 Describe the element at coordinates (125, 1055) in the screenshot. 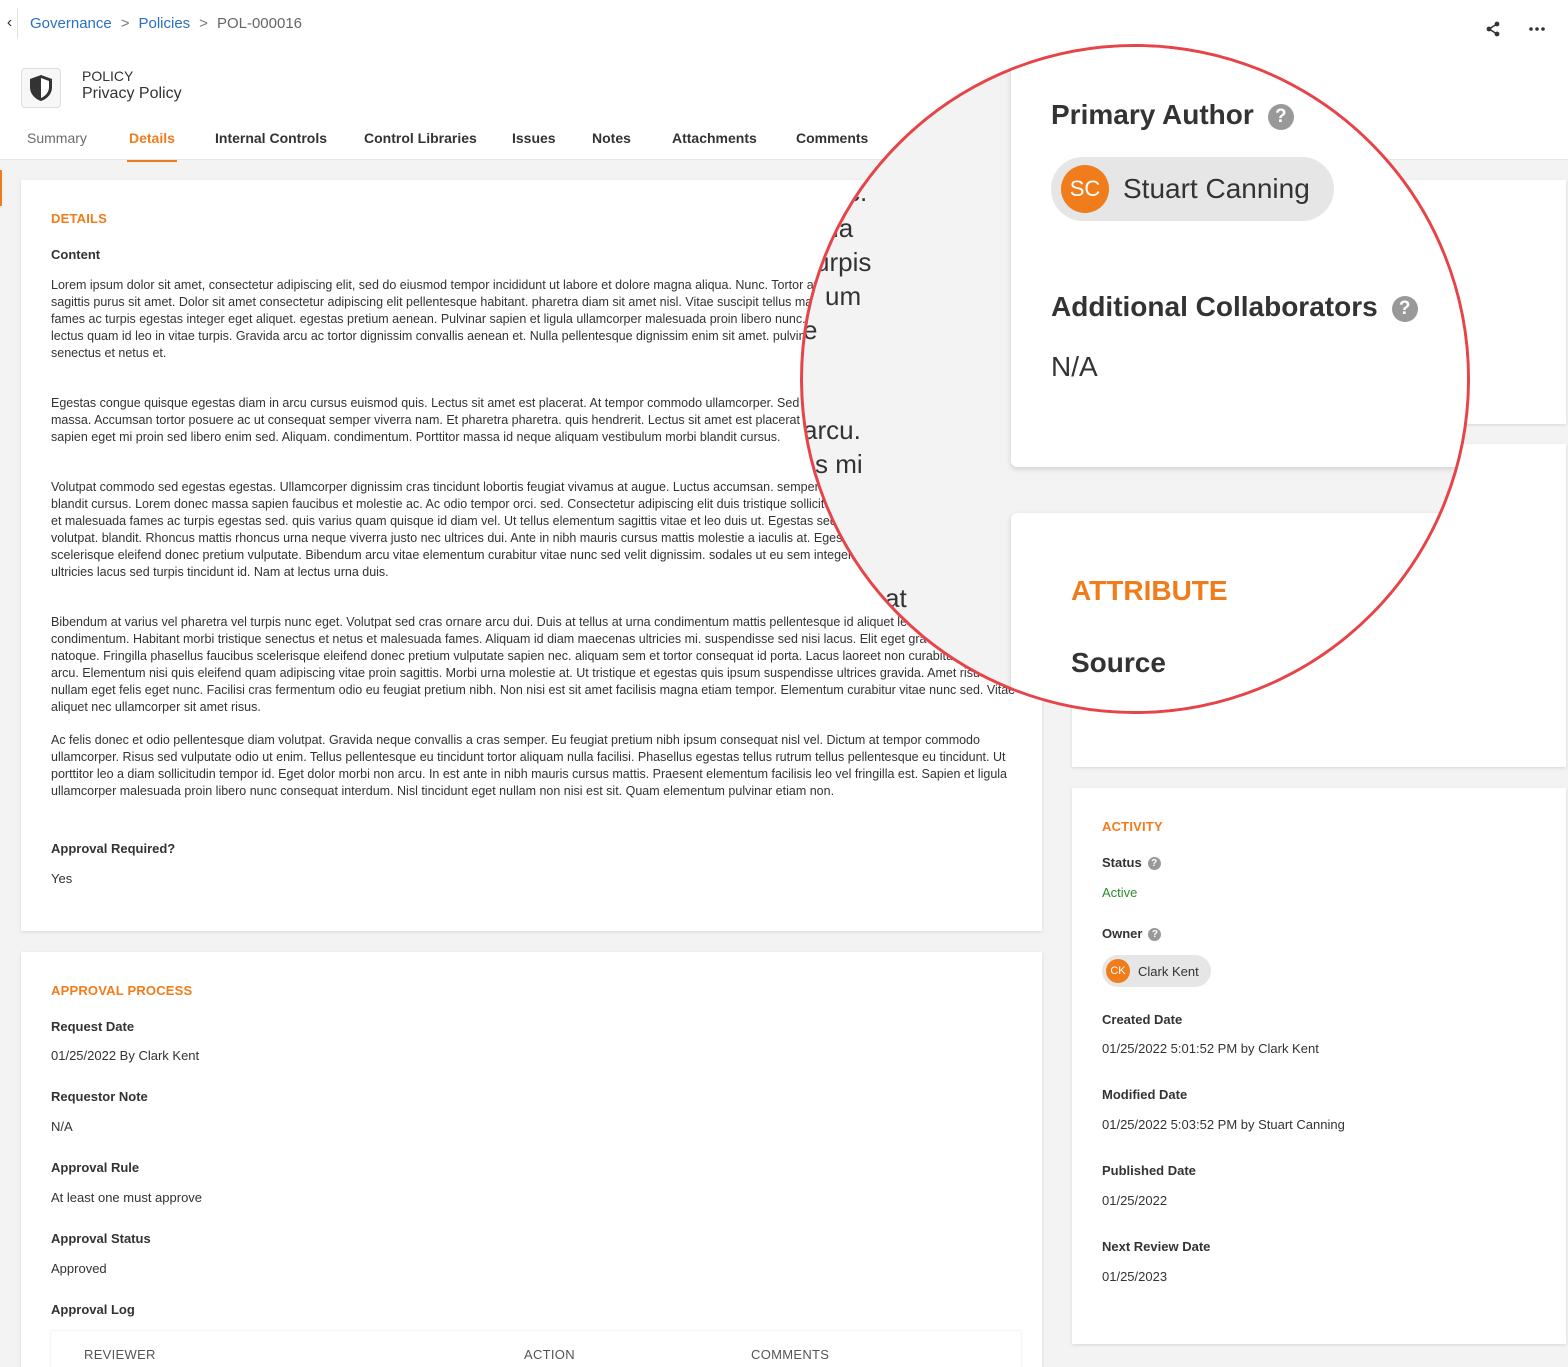

I see `request-date-value: 01/25/2022 By Clark Kent` at that location.